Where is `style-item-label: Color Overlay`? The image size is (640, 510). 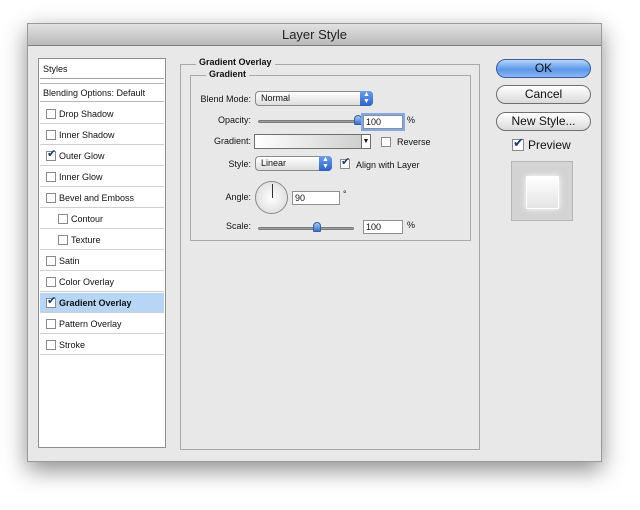
style-item-label: Color Overlay is located at coordinates (87, 282).